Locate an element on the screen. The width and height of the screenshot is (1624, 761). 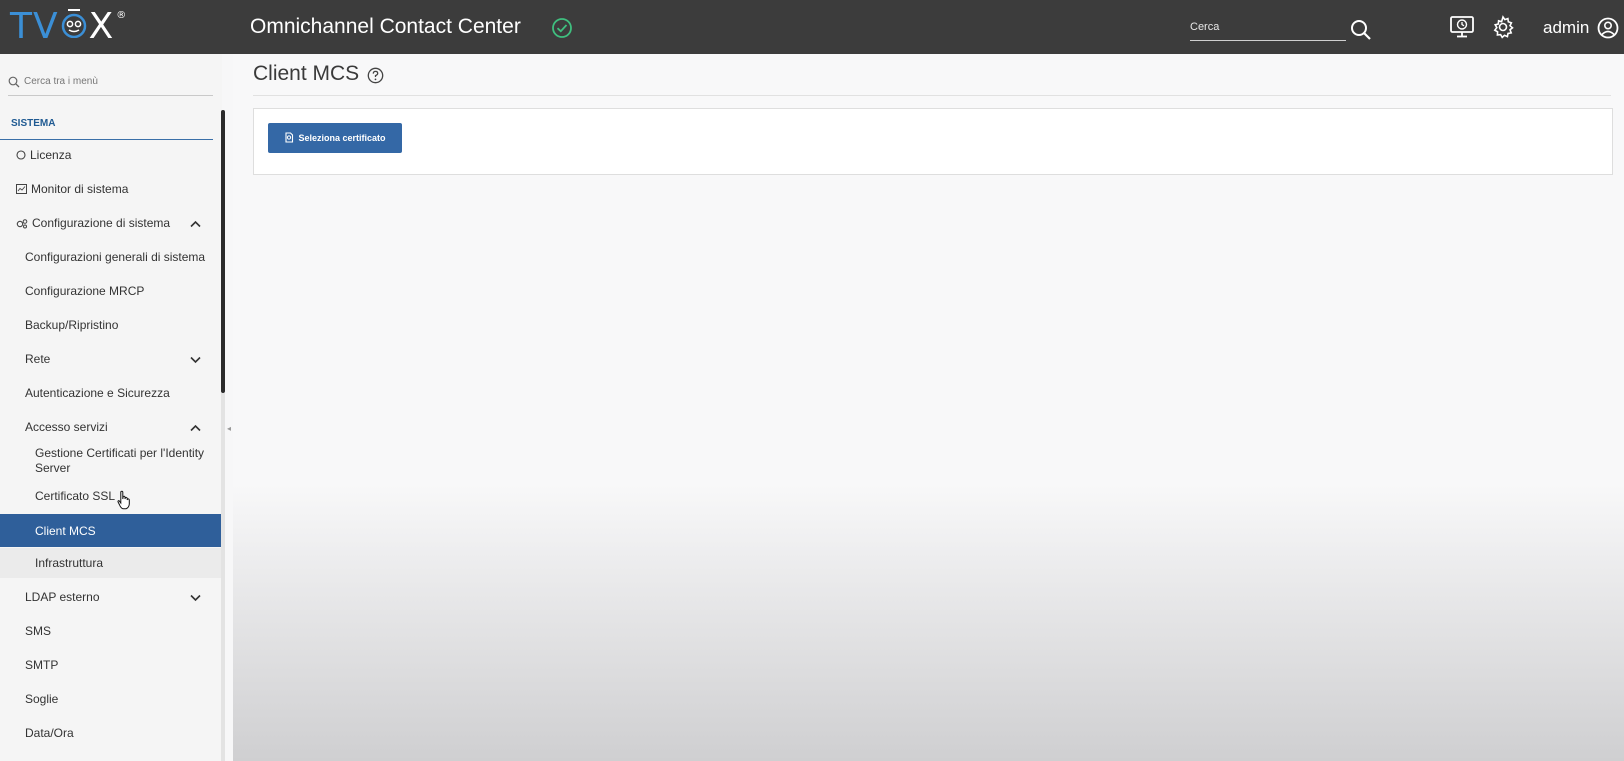
check-circle-icon is located at coordinates (562, 30).